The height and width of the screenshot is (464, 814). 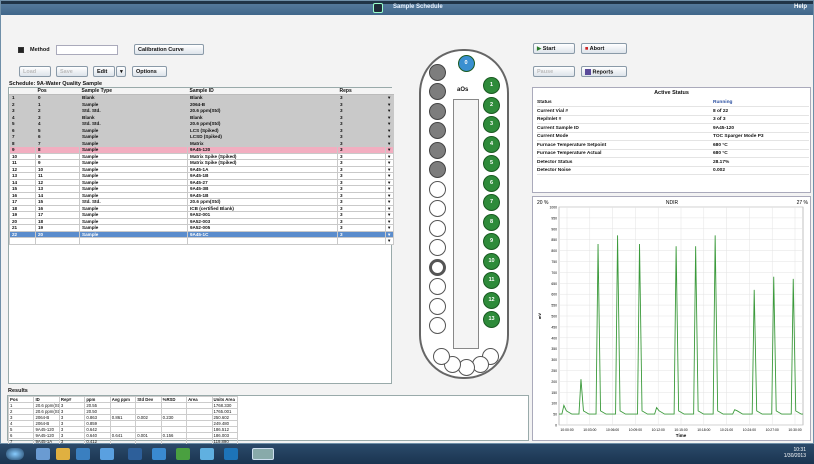 What do you see at coordinates (749, 430) in the screenshot?
I see `x-tick-label: 10:24:00` at bounding box center [749, 430].